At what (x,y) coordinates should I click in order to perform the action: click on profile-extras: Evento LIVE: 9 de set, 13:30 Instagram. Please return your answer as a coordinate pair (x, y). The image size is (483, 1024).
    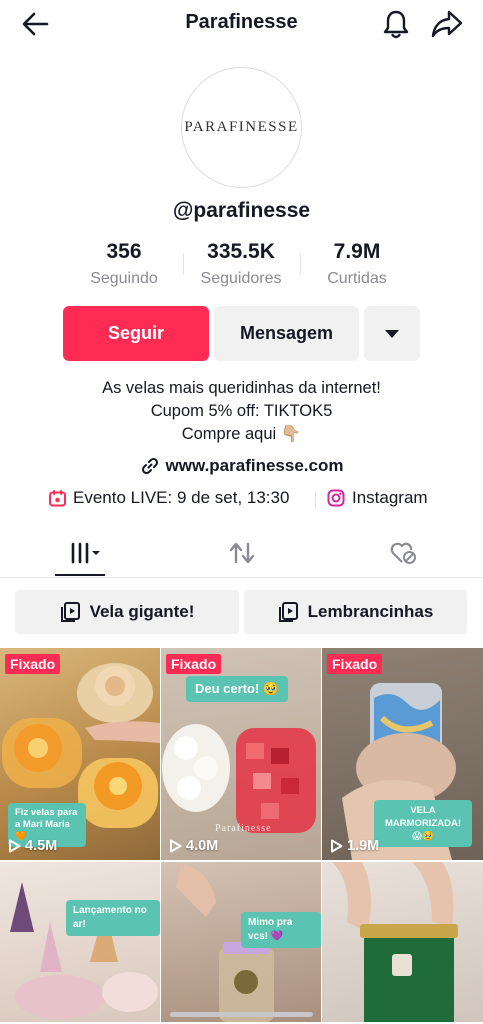
    Looking at the image, I should click on (241, 500).